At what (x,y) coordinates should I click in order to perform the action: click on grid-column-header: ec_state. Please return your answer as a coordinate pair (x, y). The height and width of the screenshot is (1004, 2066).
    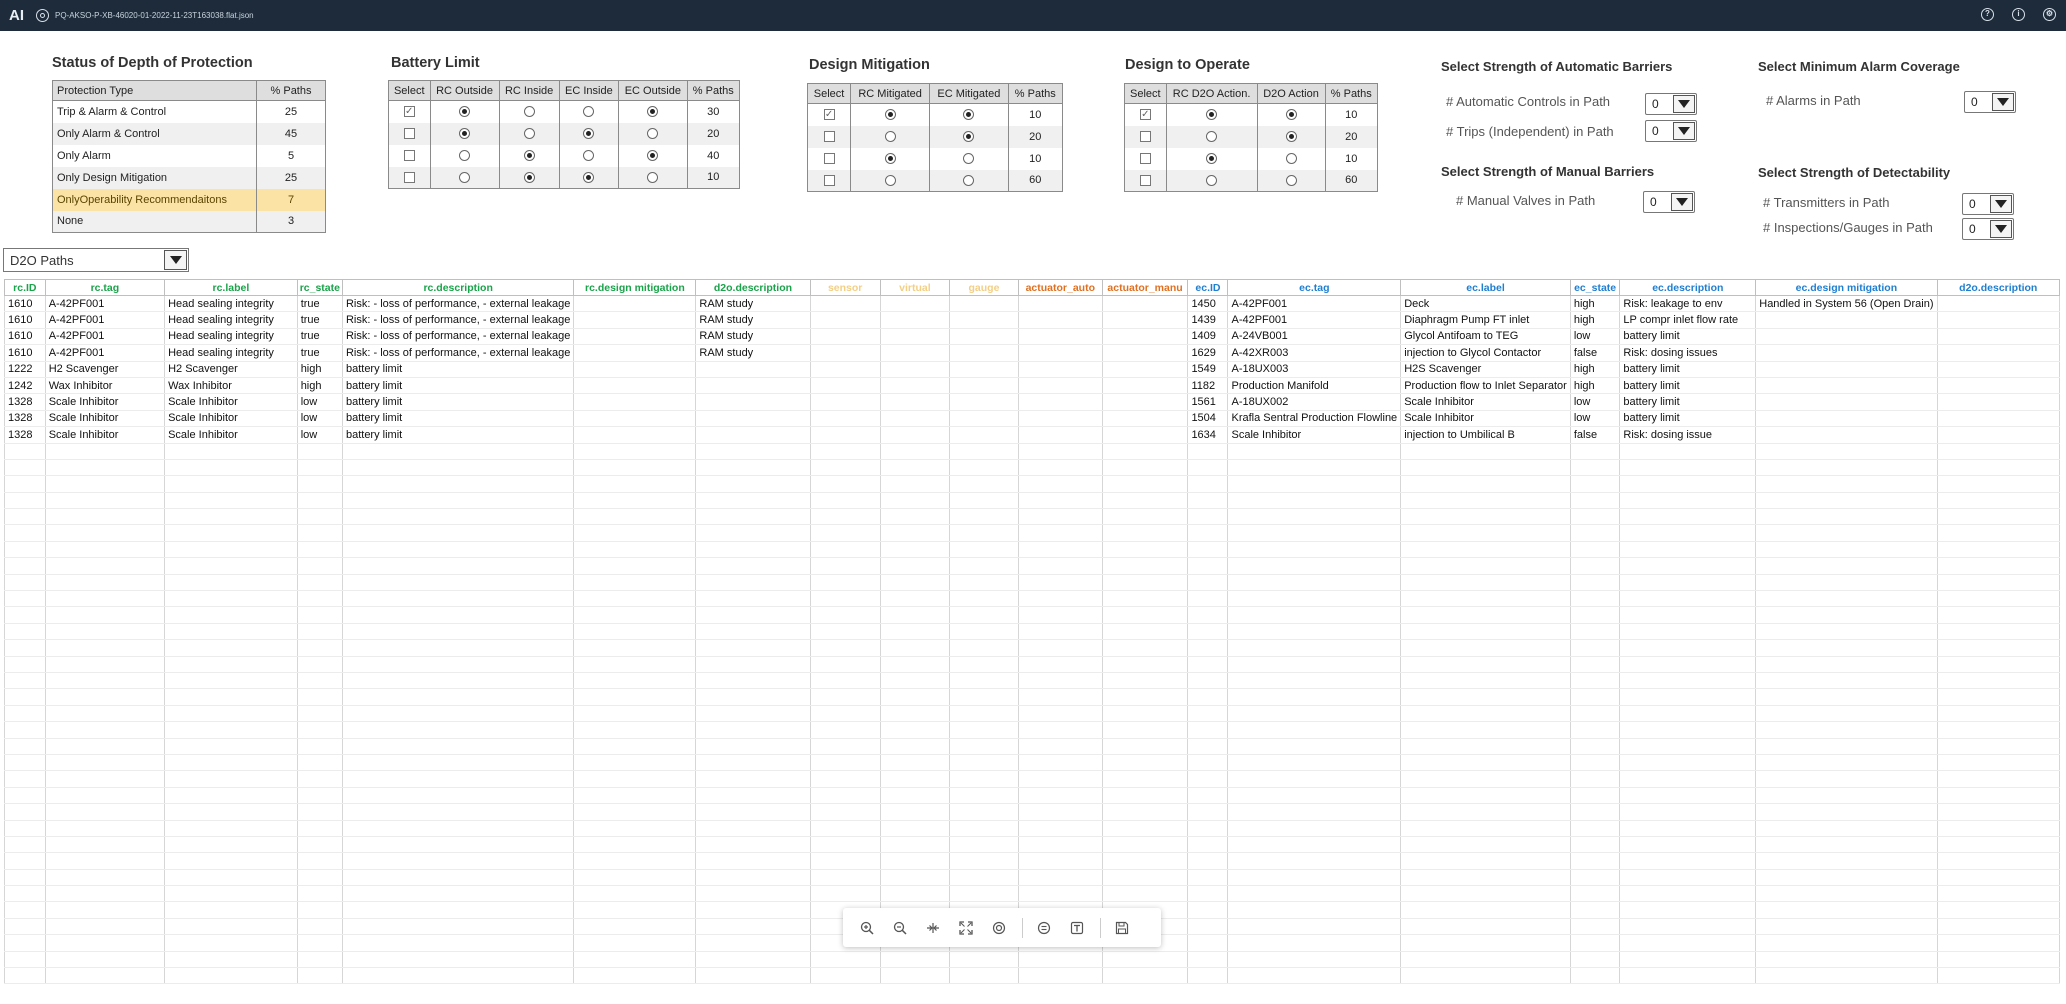
    Looking at the image, I should click on (1595, 287).